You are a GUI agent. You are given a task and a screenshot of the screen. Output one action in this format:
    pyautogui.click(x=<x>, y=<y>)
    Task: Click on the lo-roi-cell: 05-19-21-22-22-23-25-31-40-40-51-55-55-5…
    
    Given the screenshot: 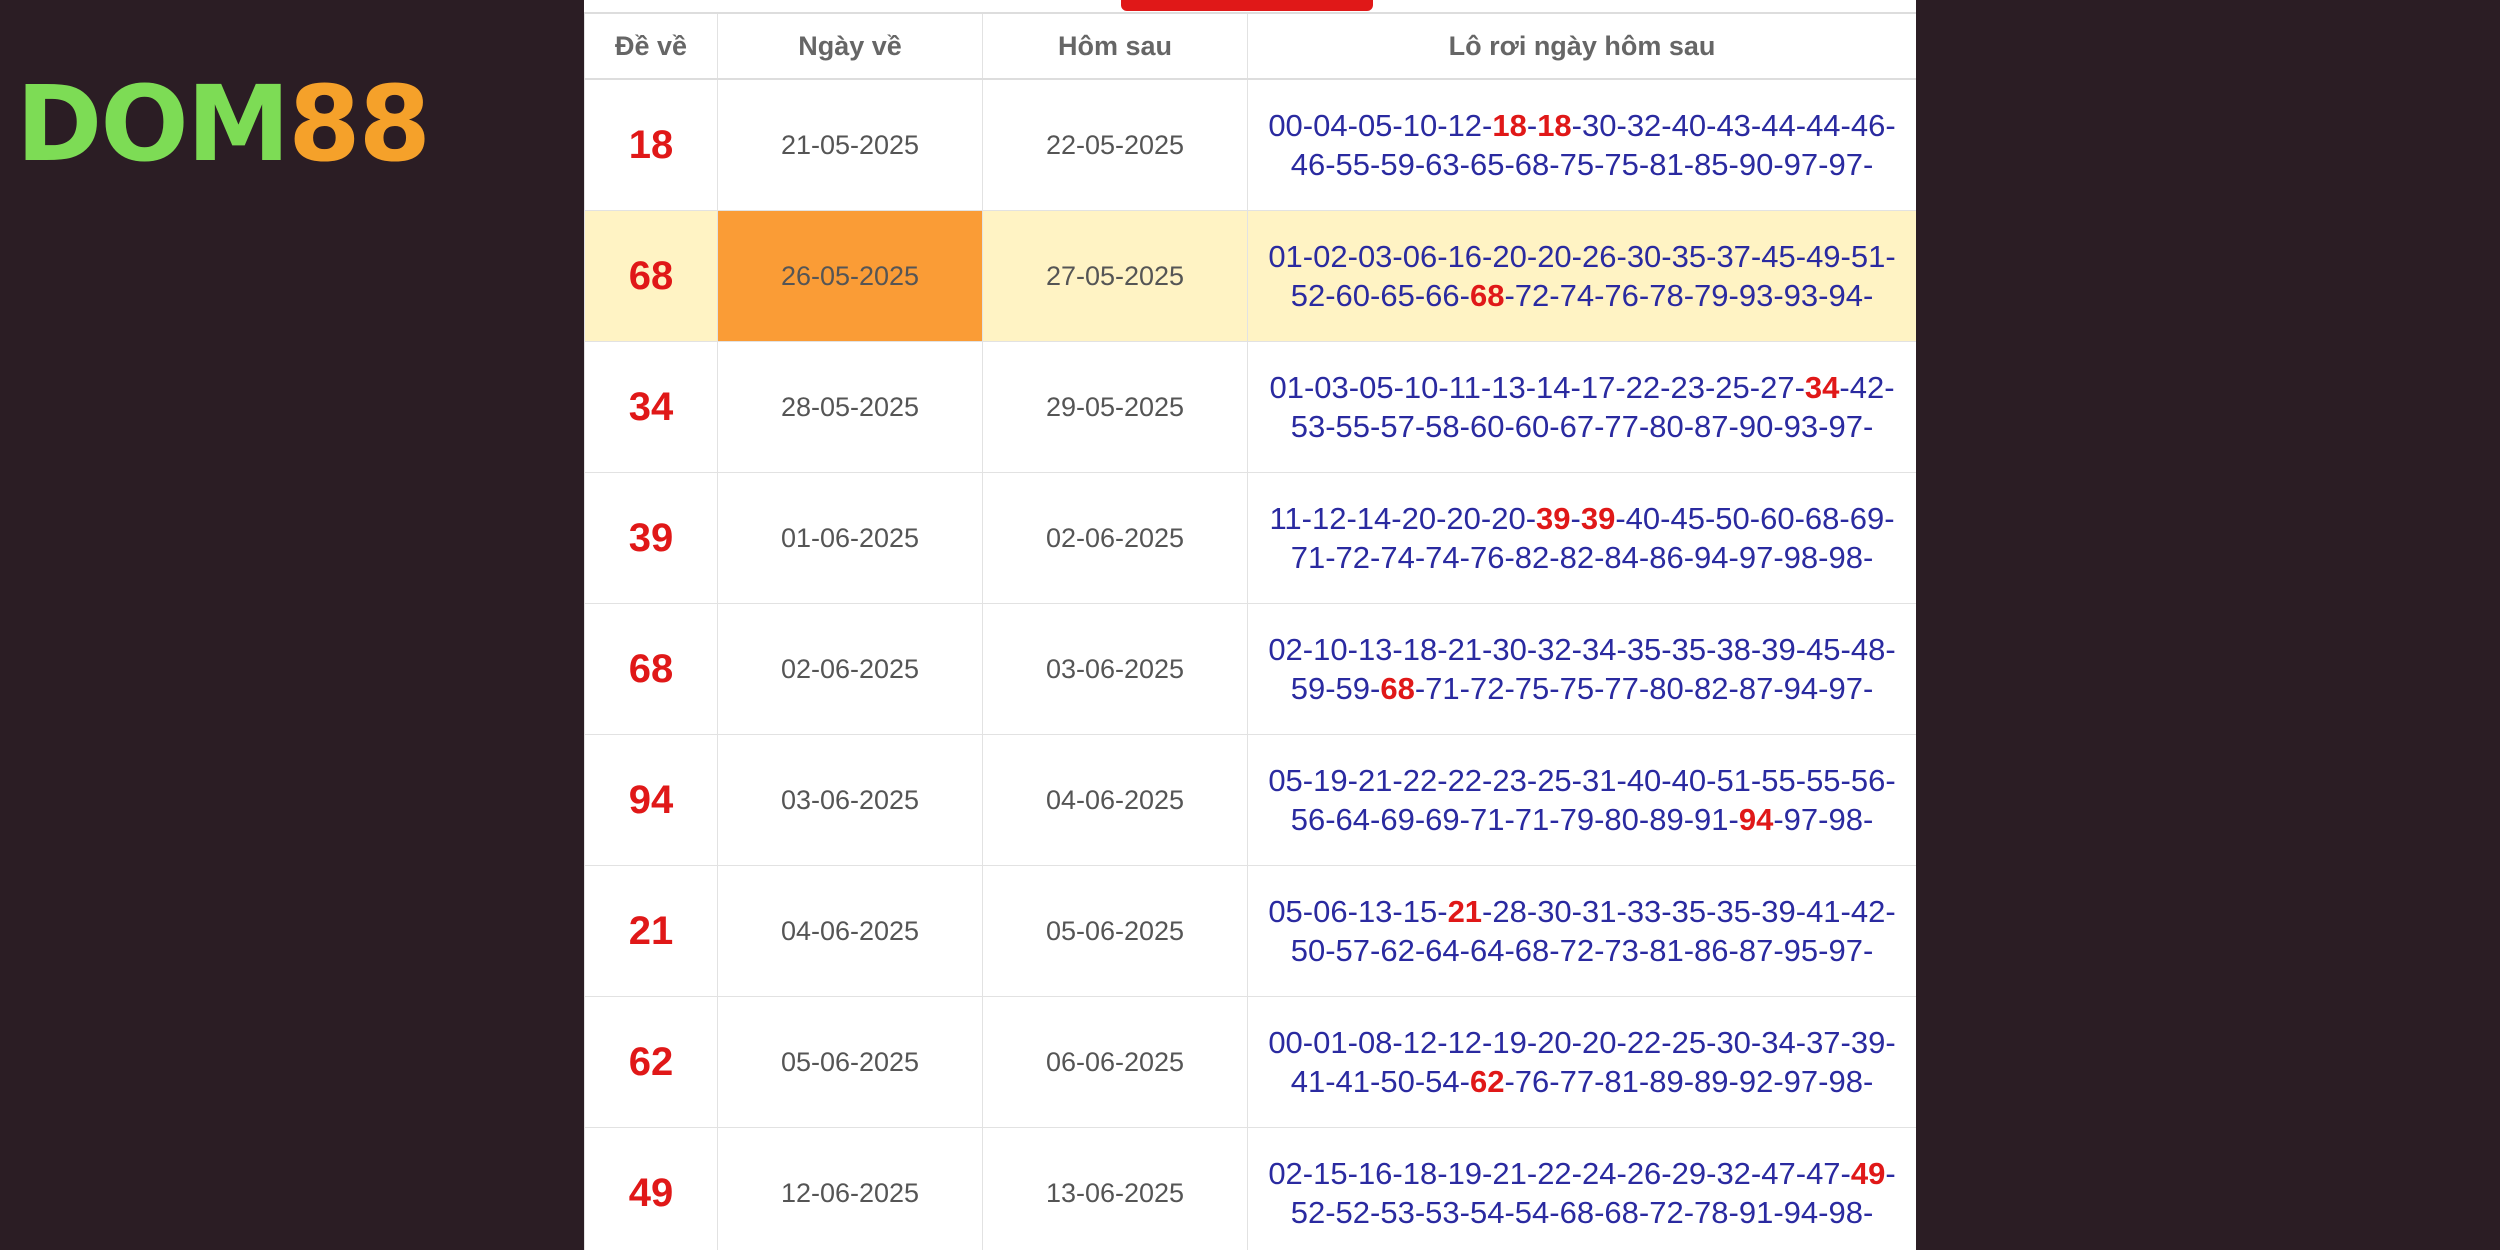 What is the action you would take?
    pyautogui.click(x=1581, y=800)
    